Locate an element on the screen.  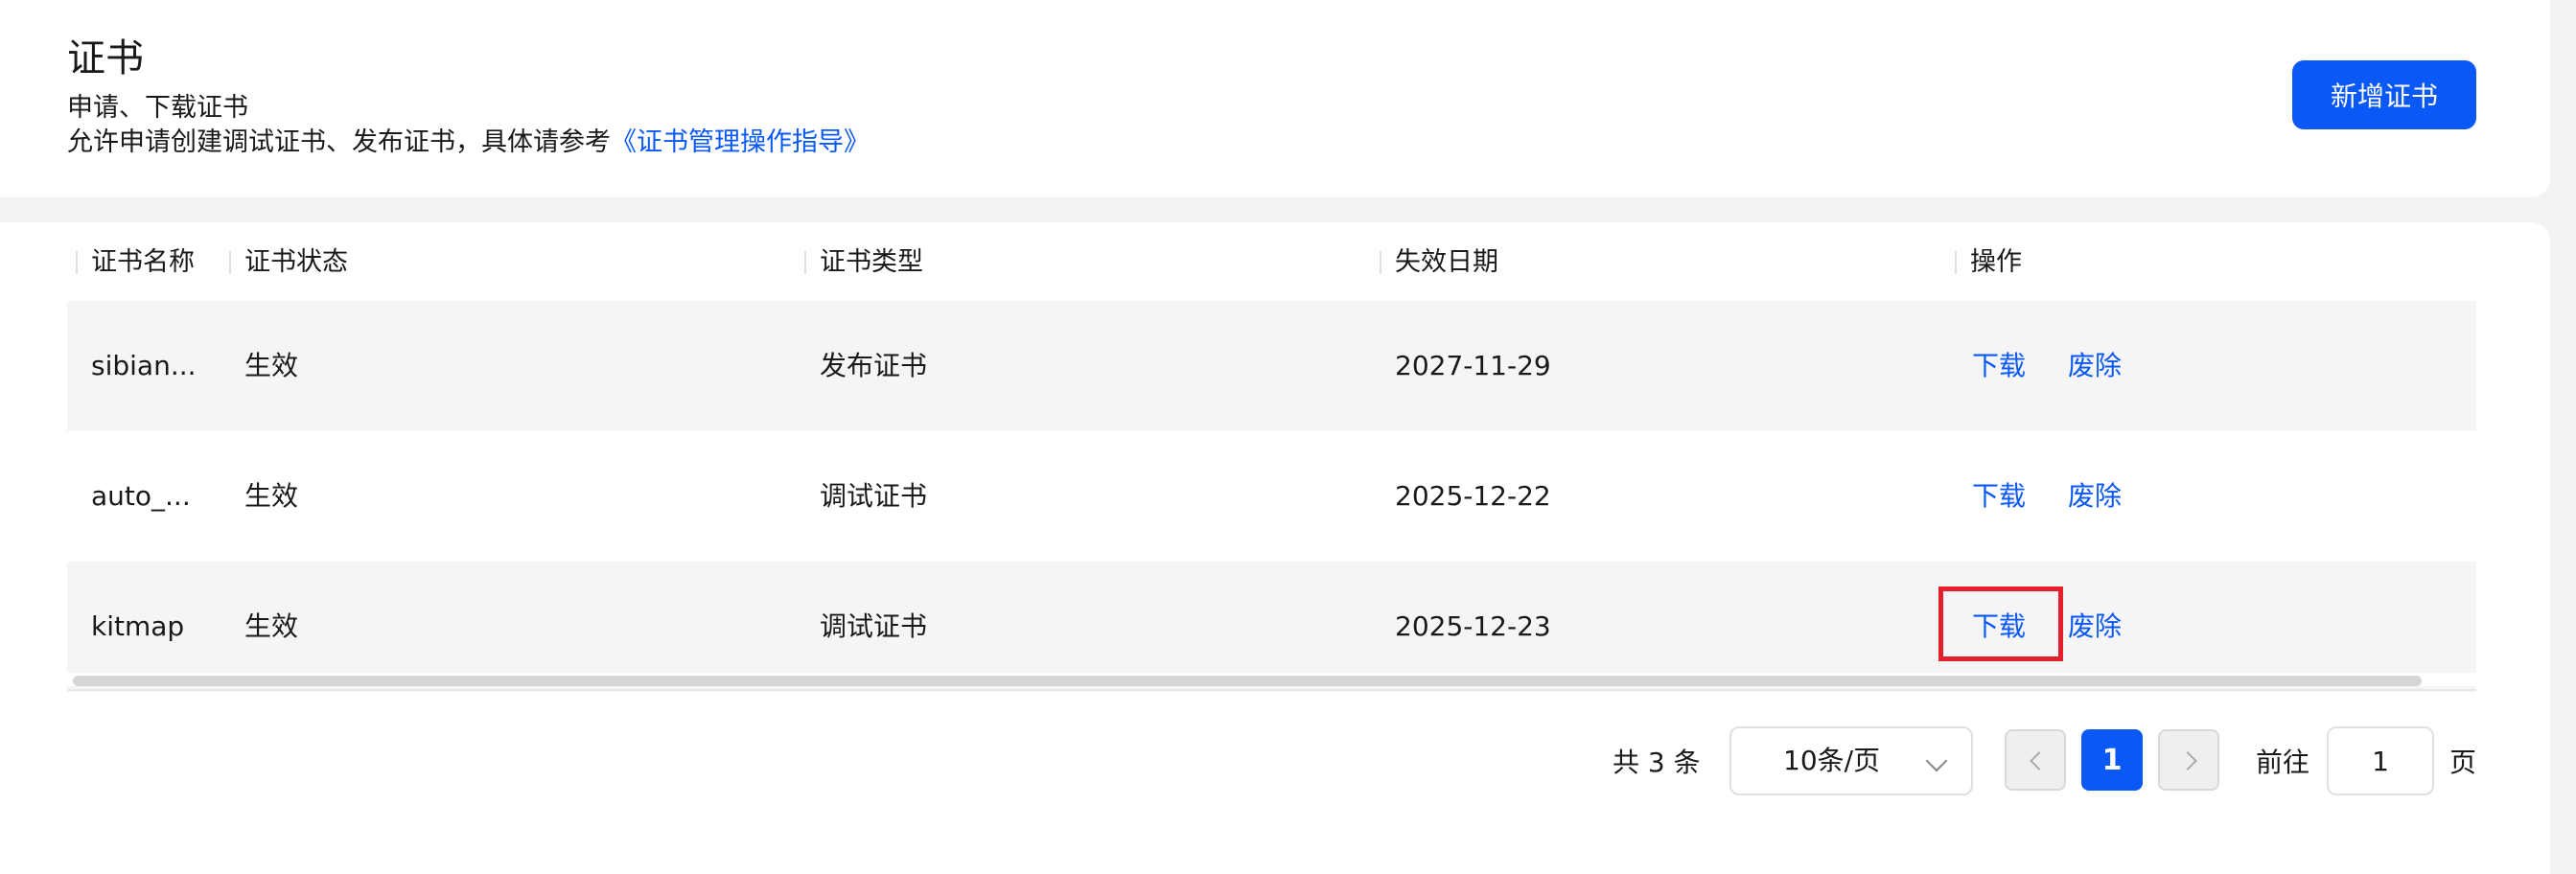
add-certificate-button: 新增证书 is located at coordinates (2384, 94).